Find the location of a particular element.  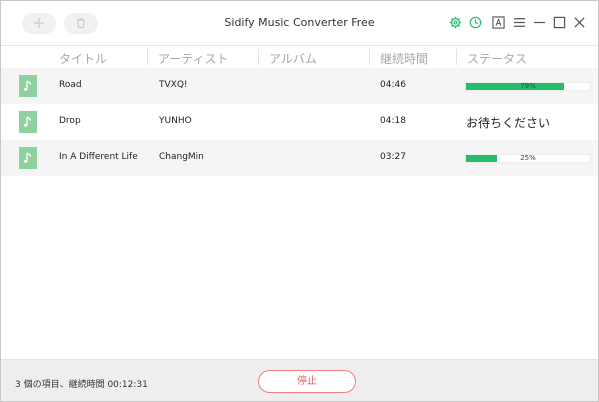

column-status: ステータス is located at coordinates (497, 58).